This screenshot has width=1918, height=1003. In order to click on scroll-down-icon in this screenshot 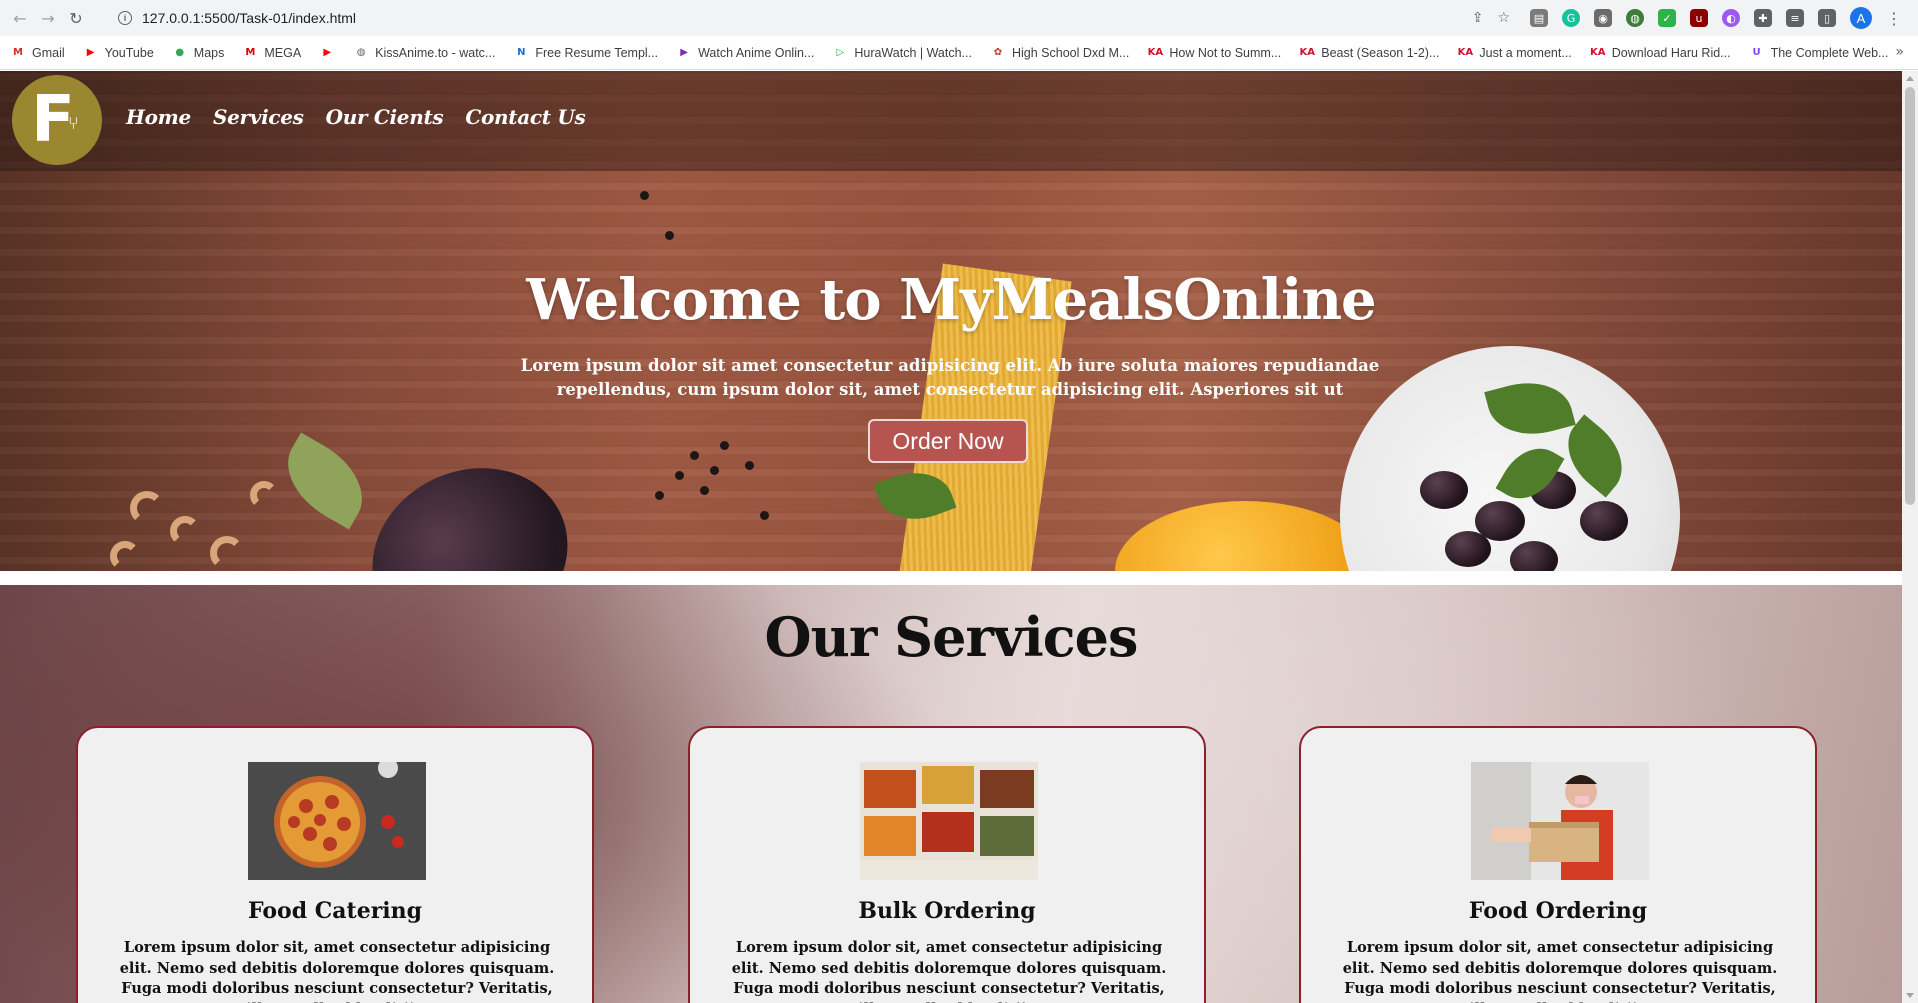, I will do `click(1910, 995)`.